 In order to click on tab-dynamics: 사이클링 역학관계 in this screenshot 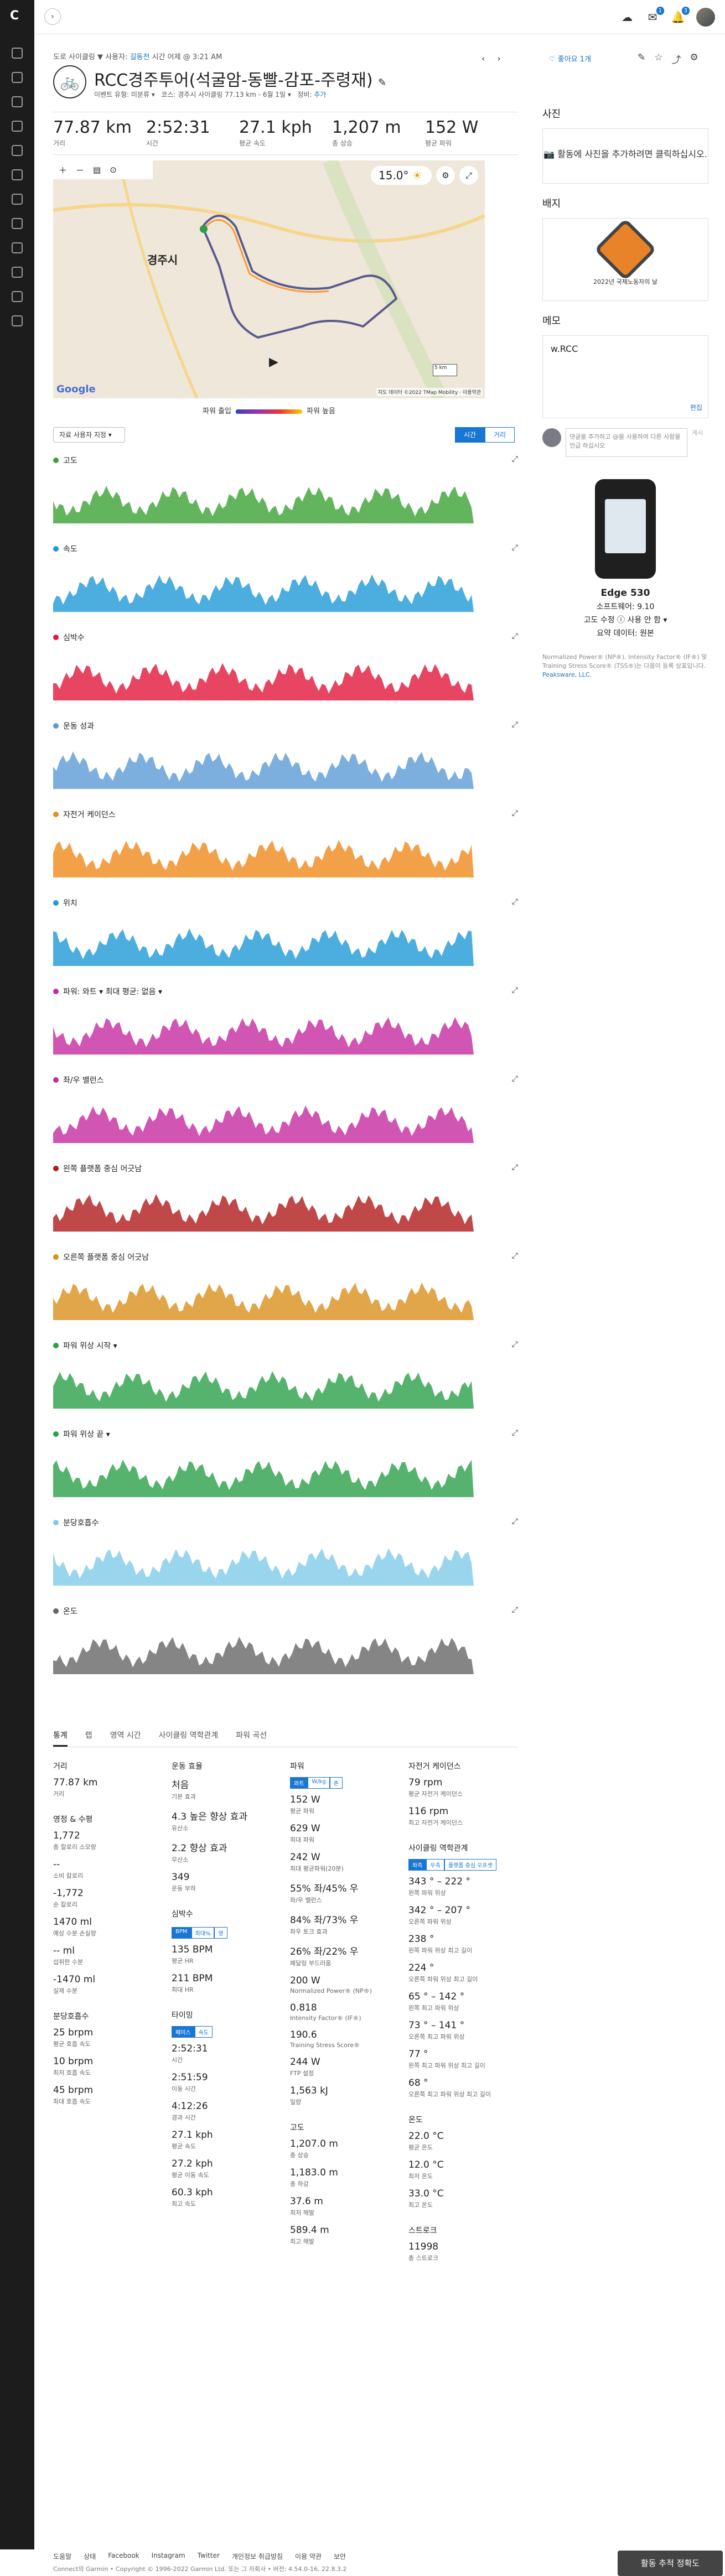, I will do `click(189, 1738)`.